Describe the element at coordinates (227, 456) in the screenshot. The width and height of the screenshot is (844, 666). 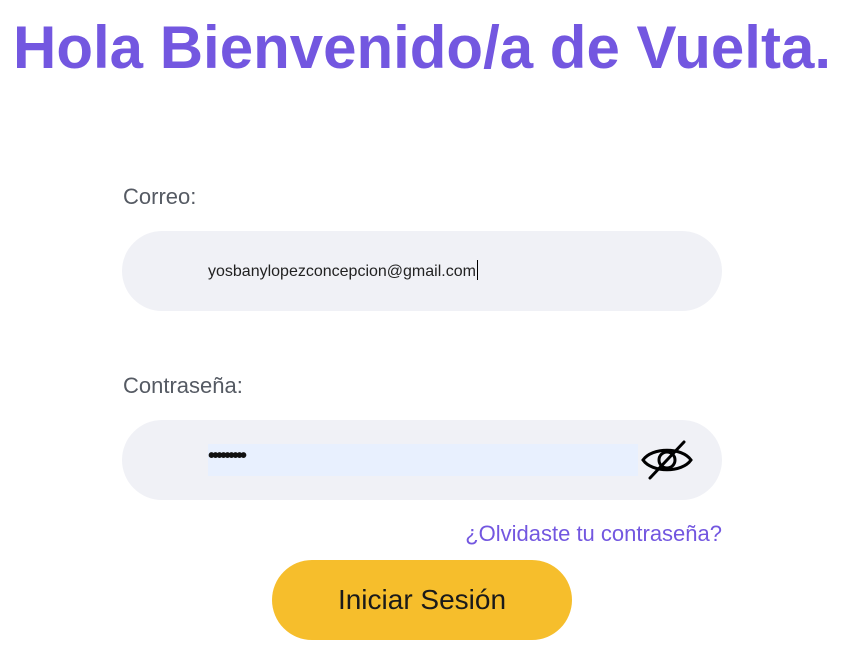
I see `password-mask: •••••••••` at that location.